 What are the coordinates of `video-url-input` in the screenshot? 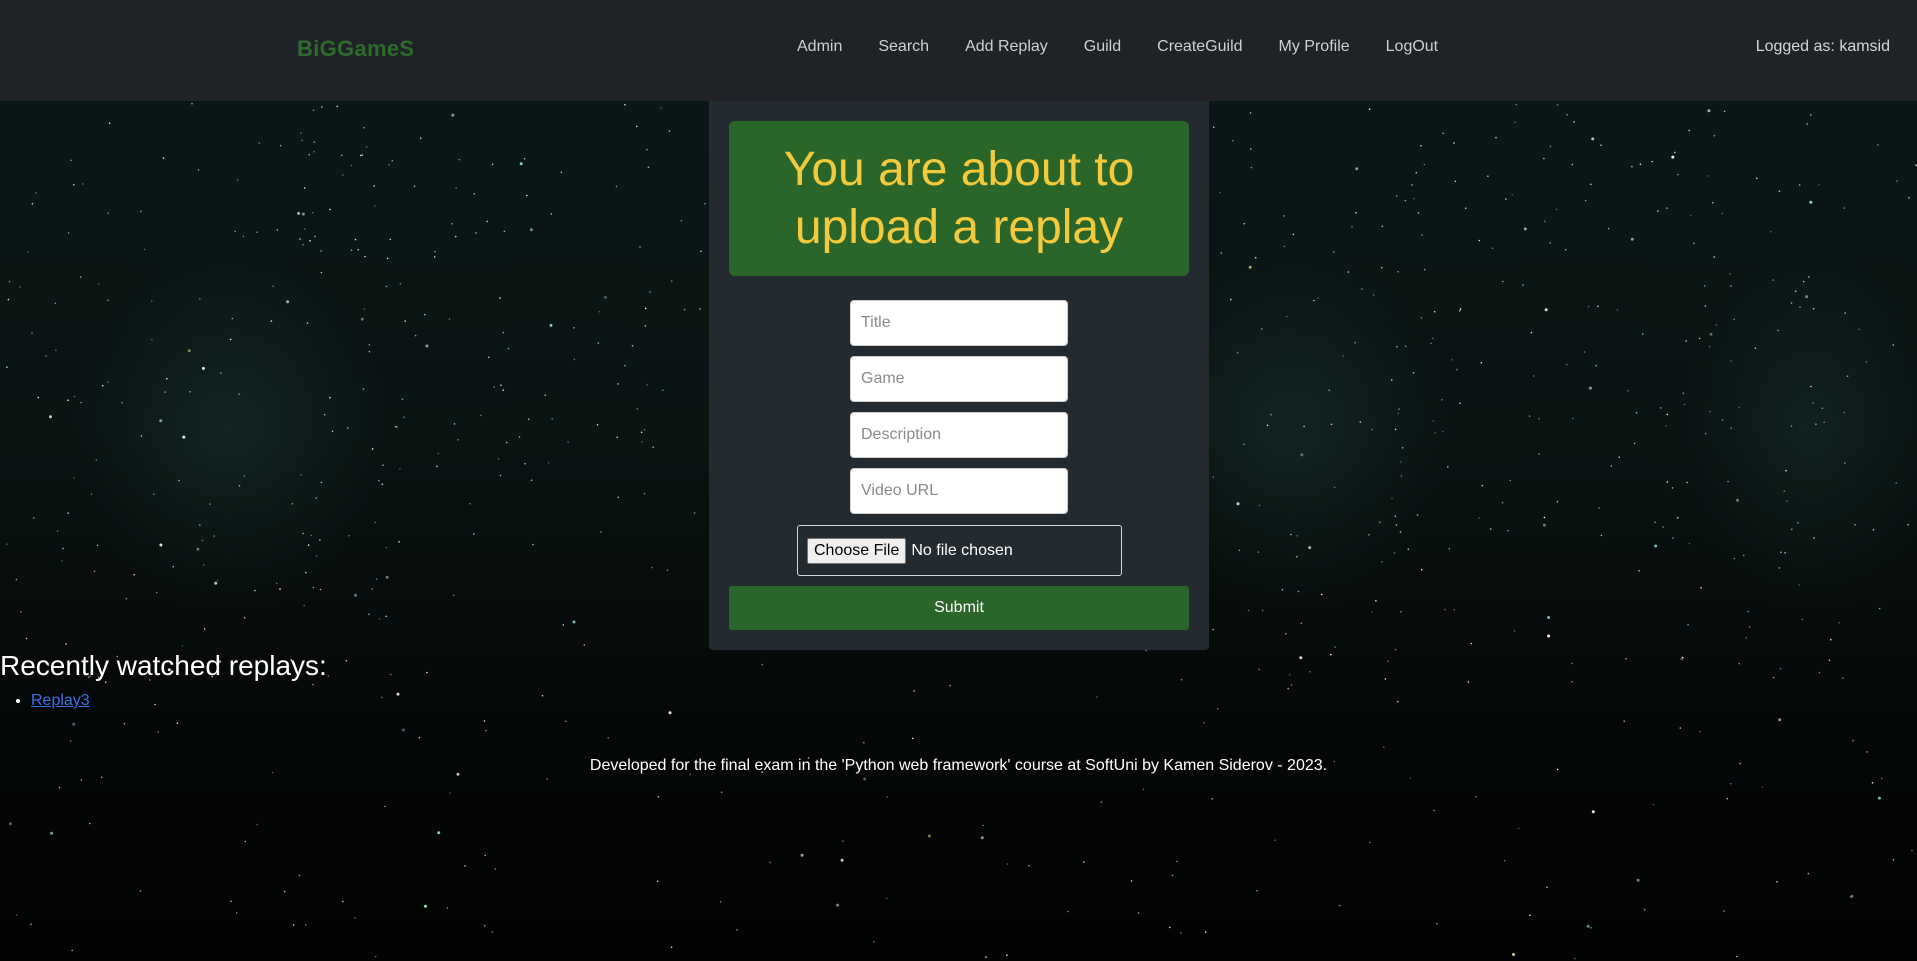 It's located at (959, 491).